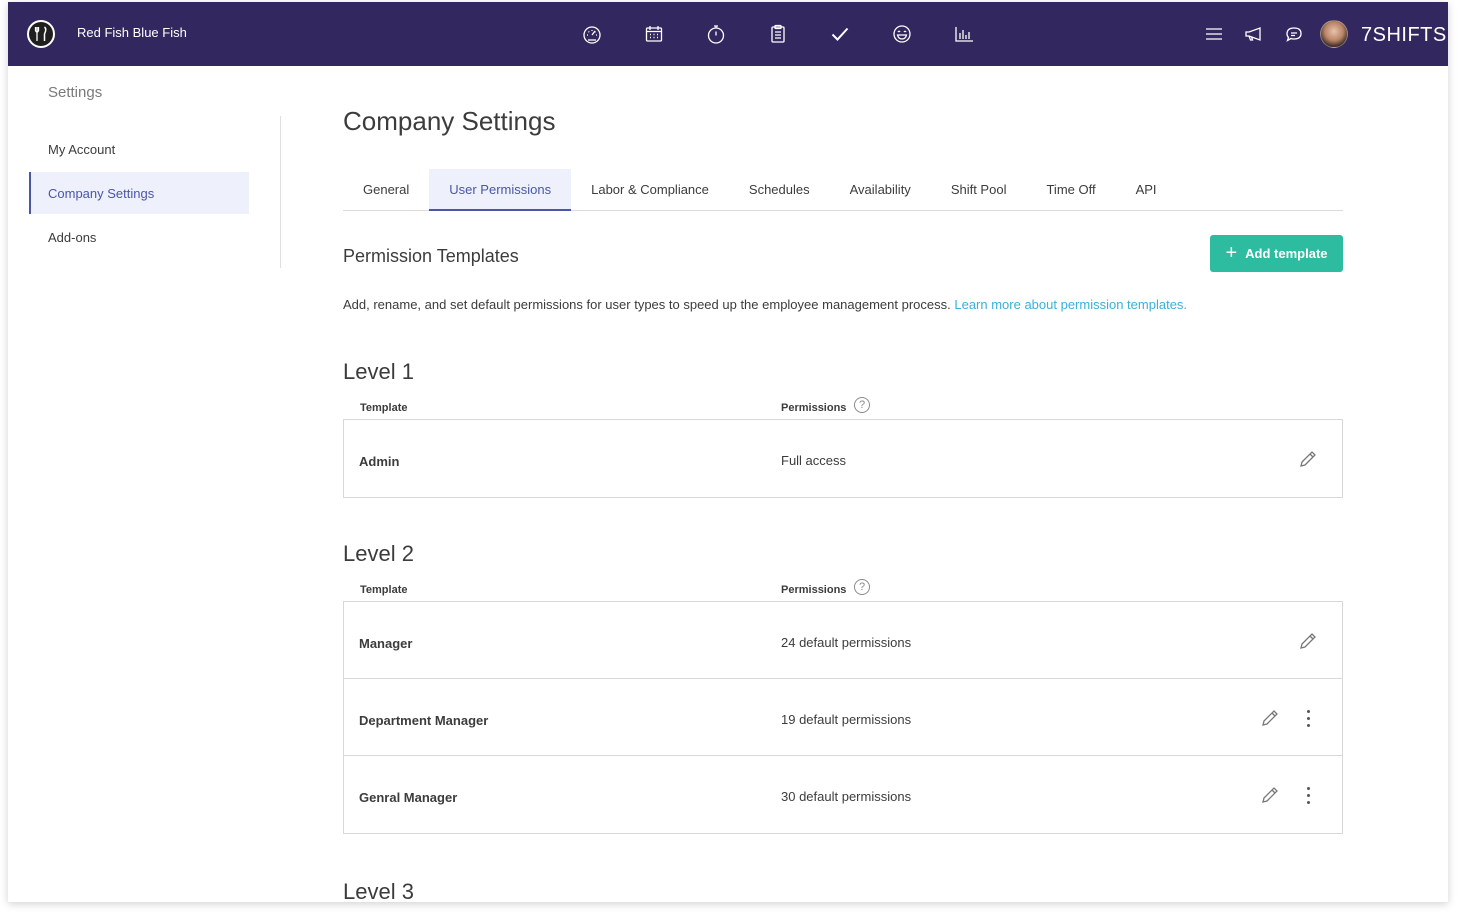  What do you see at coordinates (1286, 253) in the screenshot?
I see `add-template-label: Add template` at bounding box center [1286, 253].